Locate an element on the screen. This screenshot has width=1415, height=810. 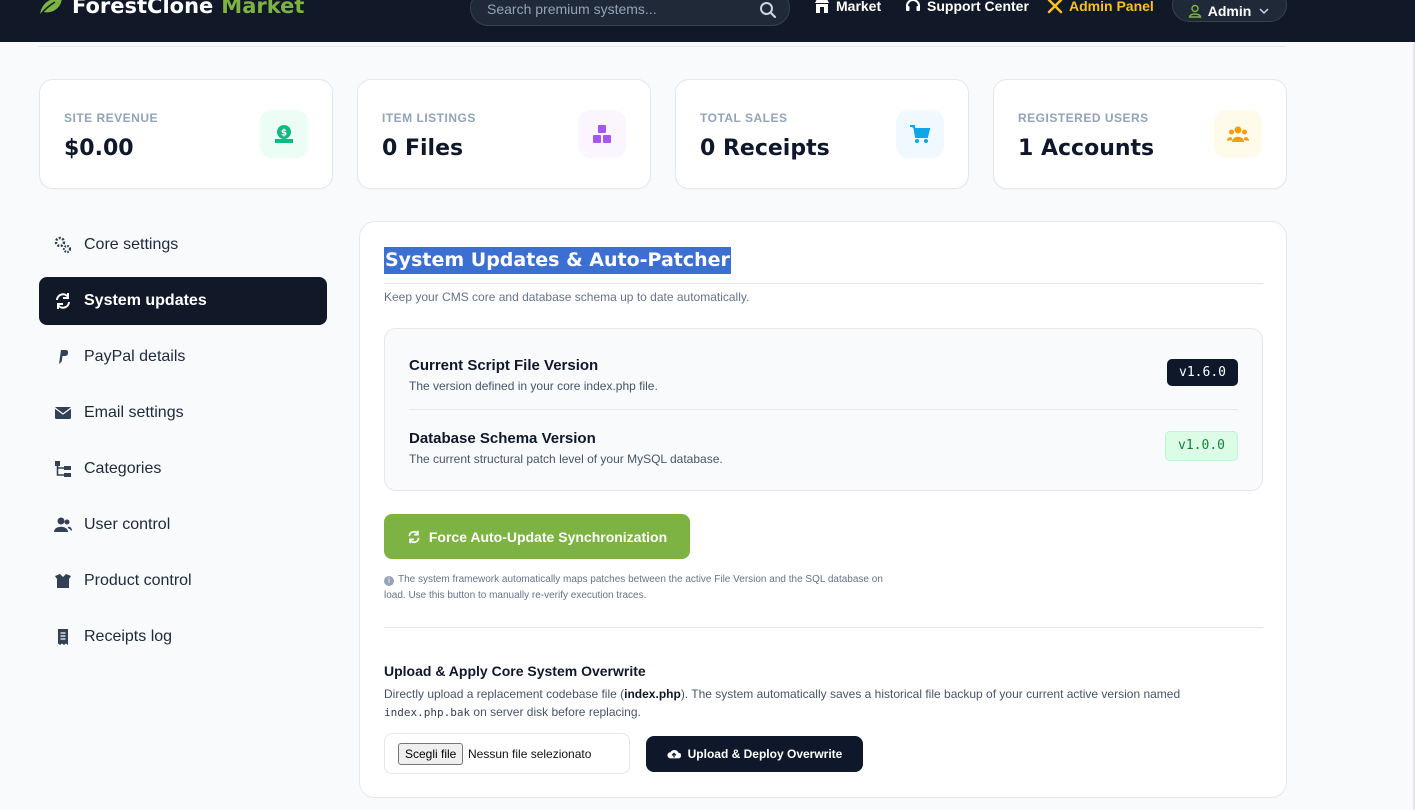
stat-value: 1 Accounts is located at coordinates (1086, 148).